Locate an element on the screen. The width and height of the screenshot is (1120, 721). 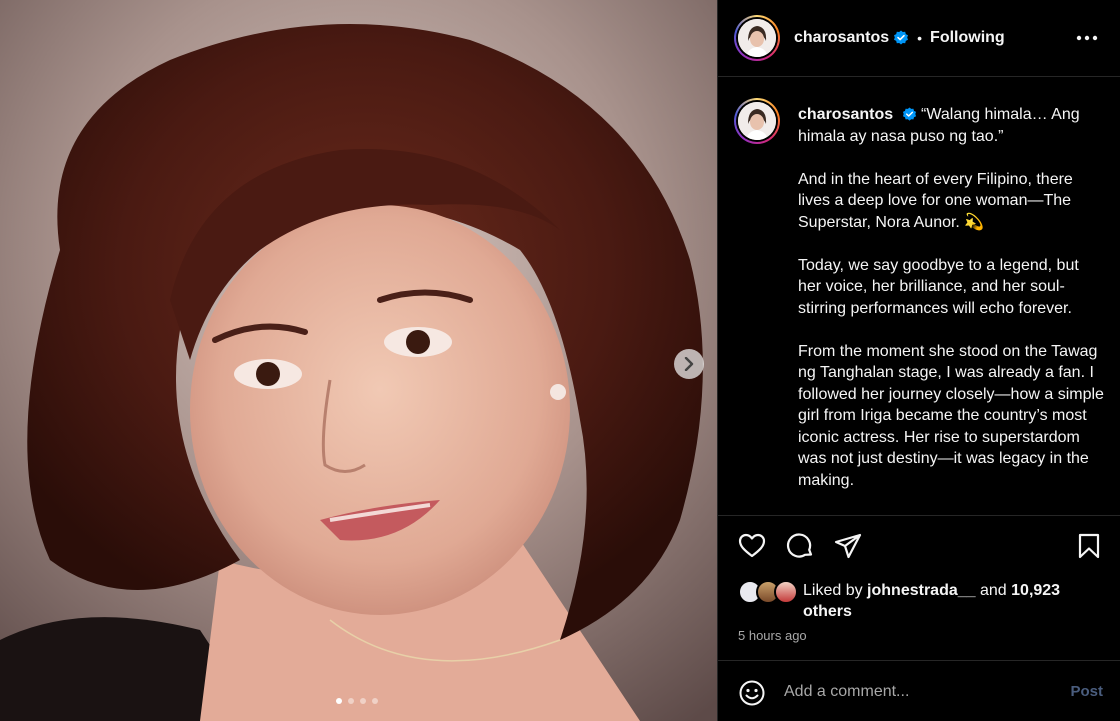
post-author-username: charosantos is located at coordinates (841, 38).